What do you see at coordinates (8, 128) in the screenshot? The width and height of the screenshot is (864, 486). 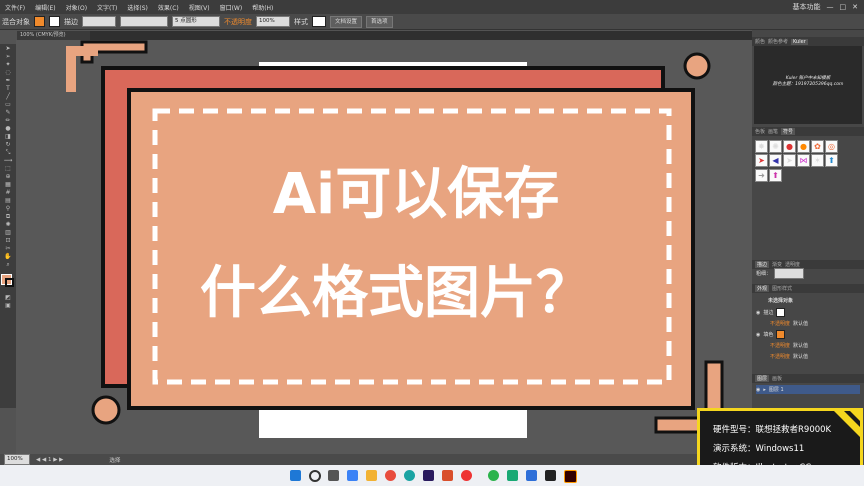 I see `blob-brush-tool-icon: ●` at bounding box center [8, 128].